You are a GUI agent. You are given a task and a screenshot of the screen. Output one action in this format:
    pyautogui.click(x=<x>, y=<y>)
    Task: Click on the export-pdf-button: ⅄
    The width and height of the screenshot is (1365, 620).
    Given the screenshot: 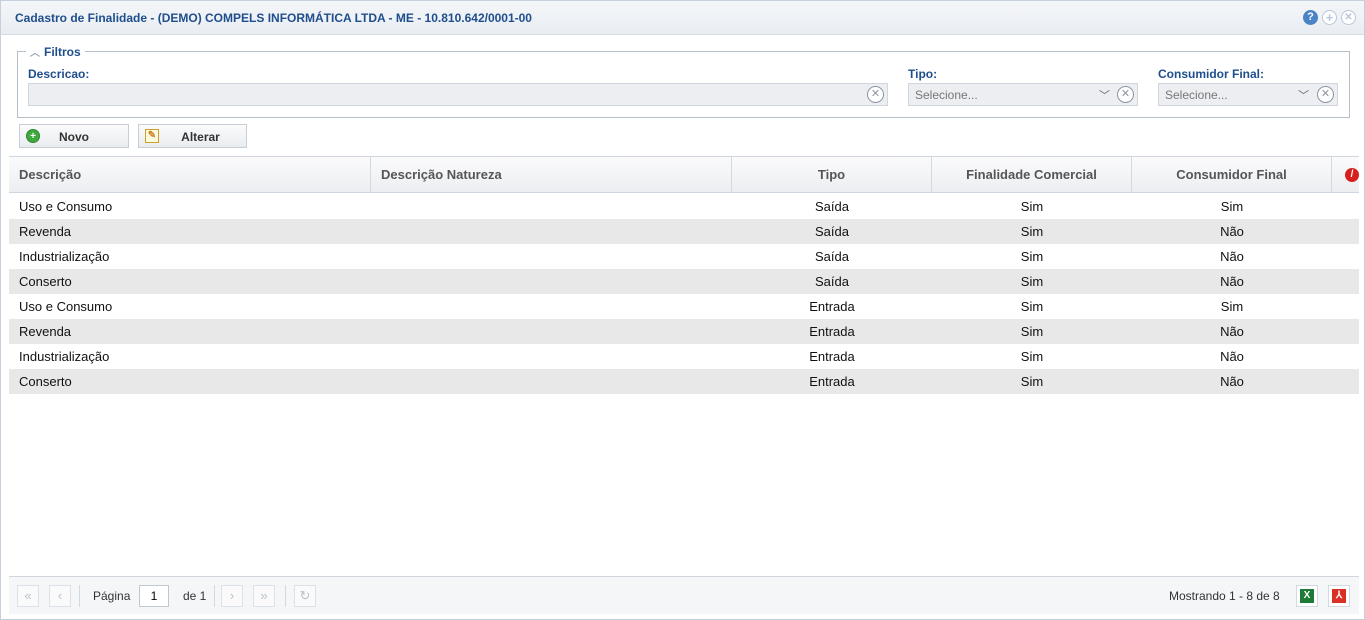 What is the action you would take?
    pyautogui.click(x=1339, y=596)
    